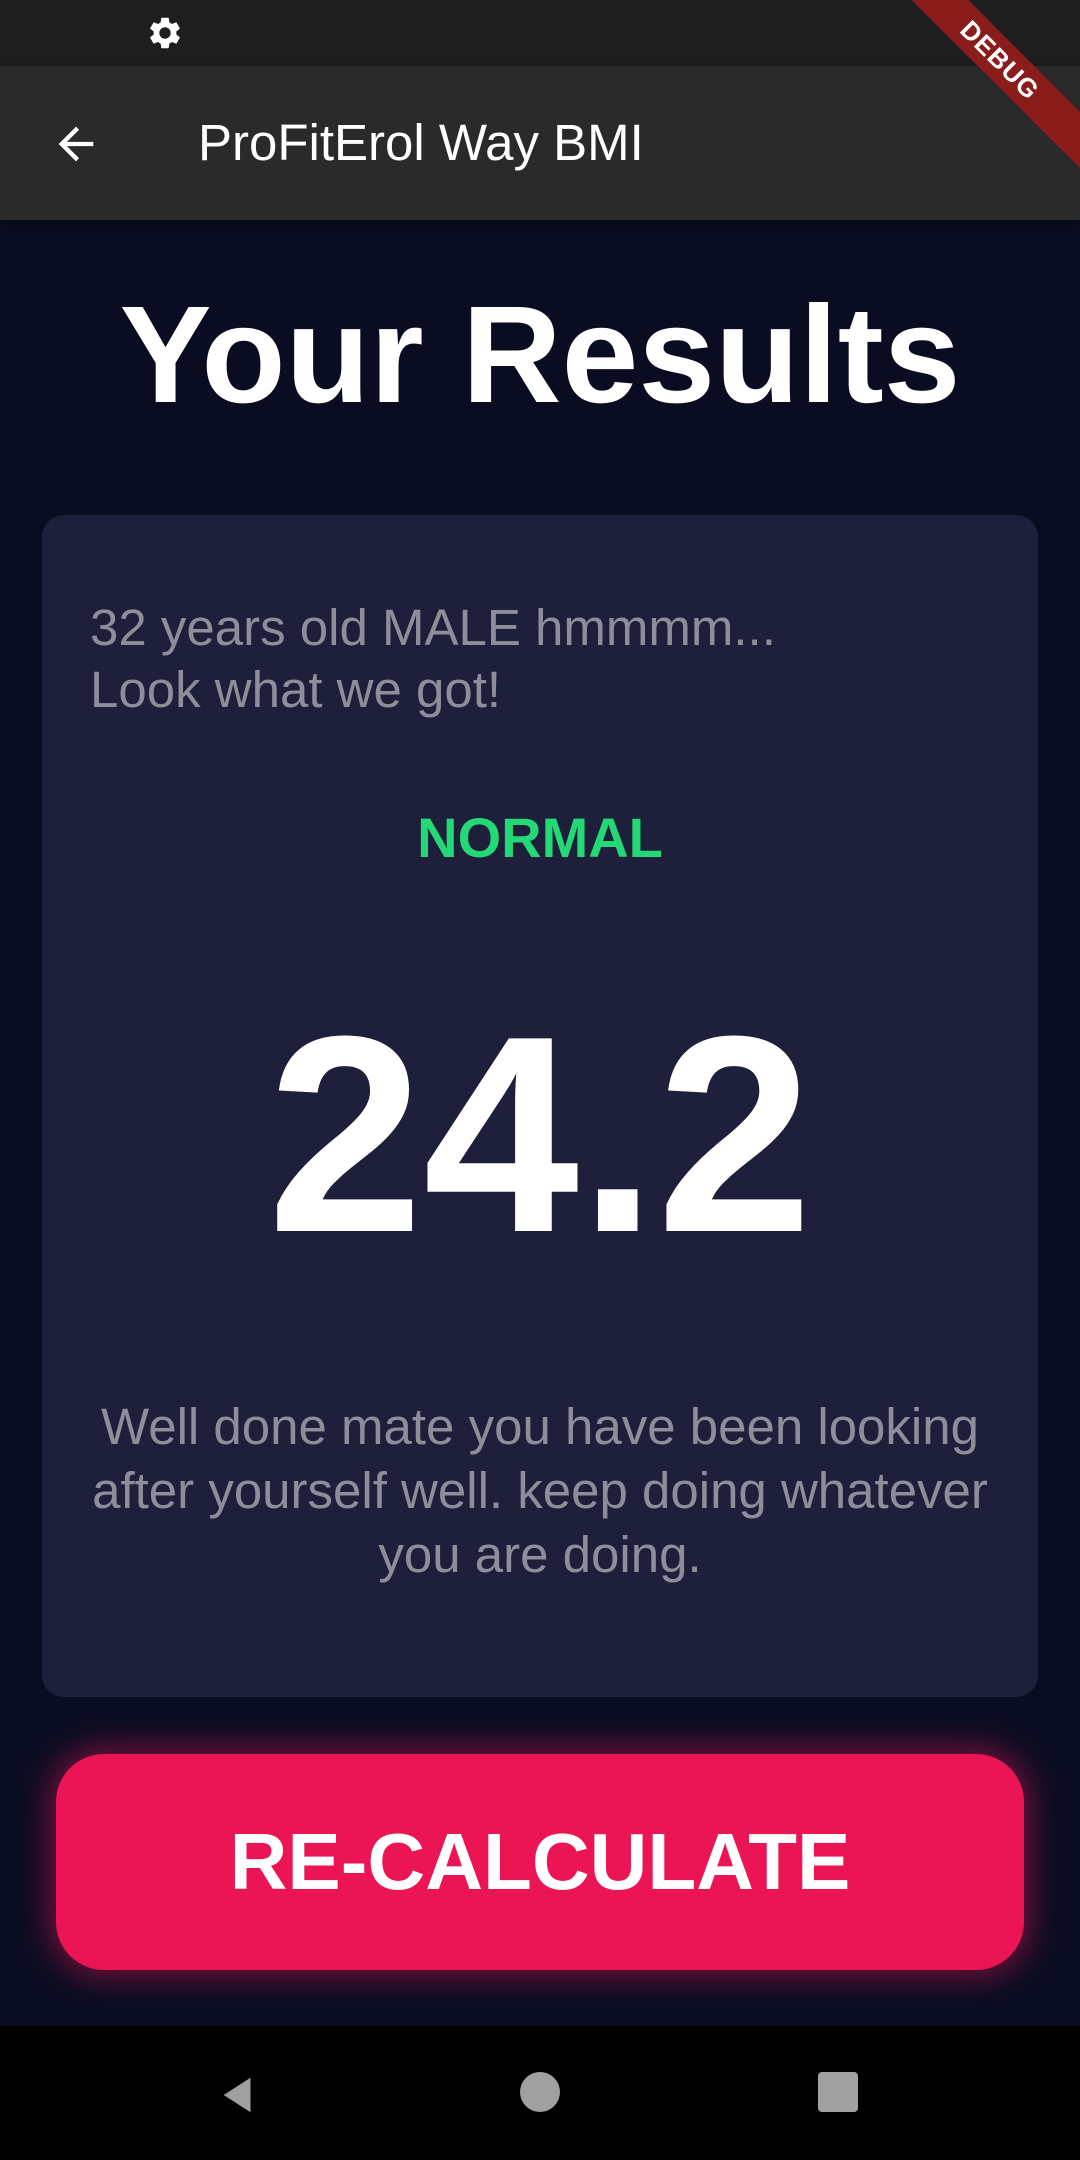  I want to click on nav-home-icon, so click(540, 2092).